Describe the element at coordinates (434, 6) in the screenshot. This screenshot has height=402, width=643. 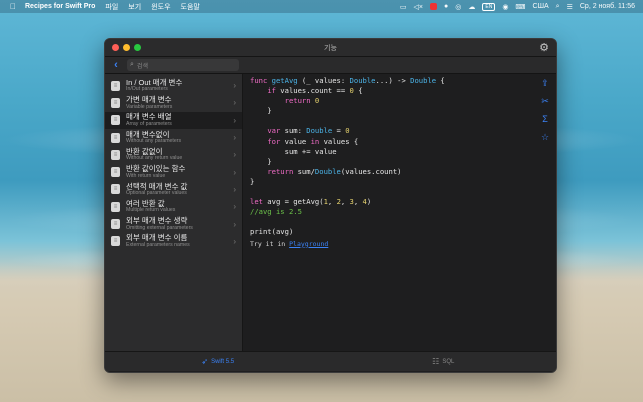
I see `record-icon` at that location.